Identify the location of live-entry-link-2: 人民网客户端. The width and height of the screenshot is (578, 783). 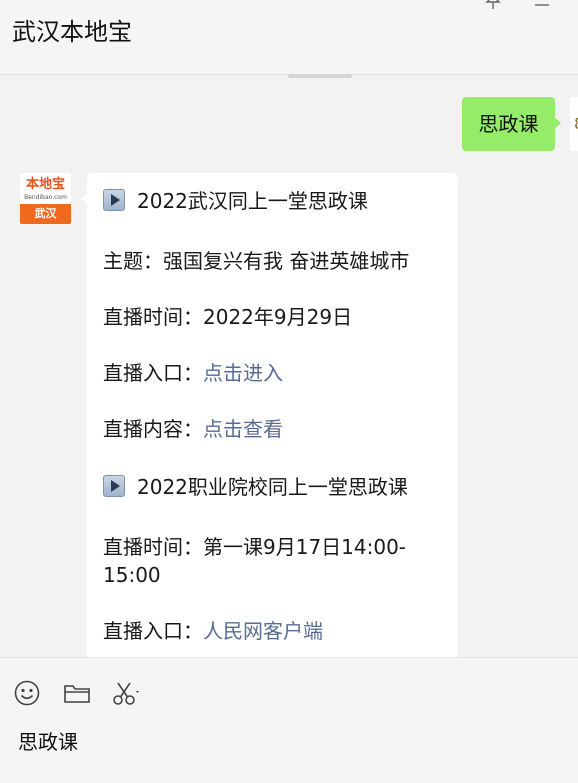
(263, 631).